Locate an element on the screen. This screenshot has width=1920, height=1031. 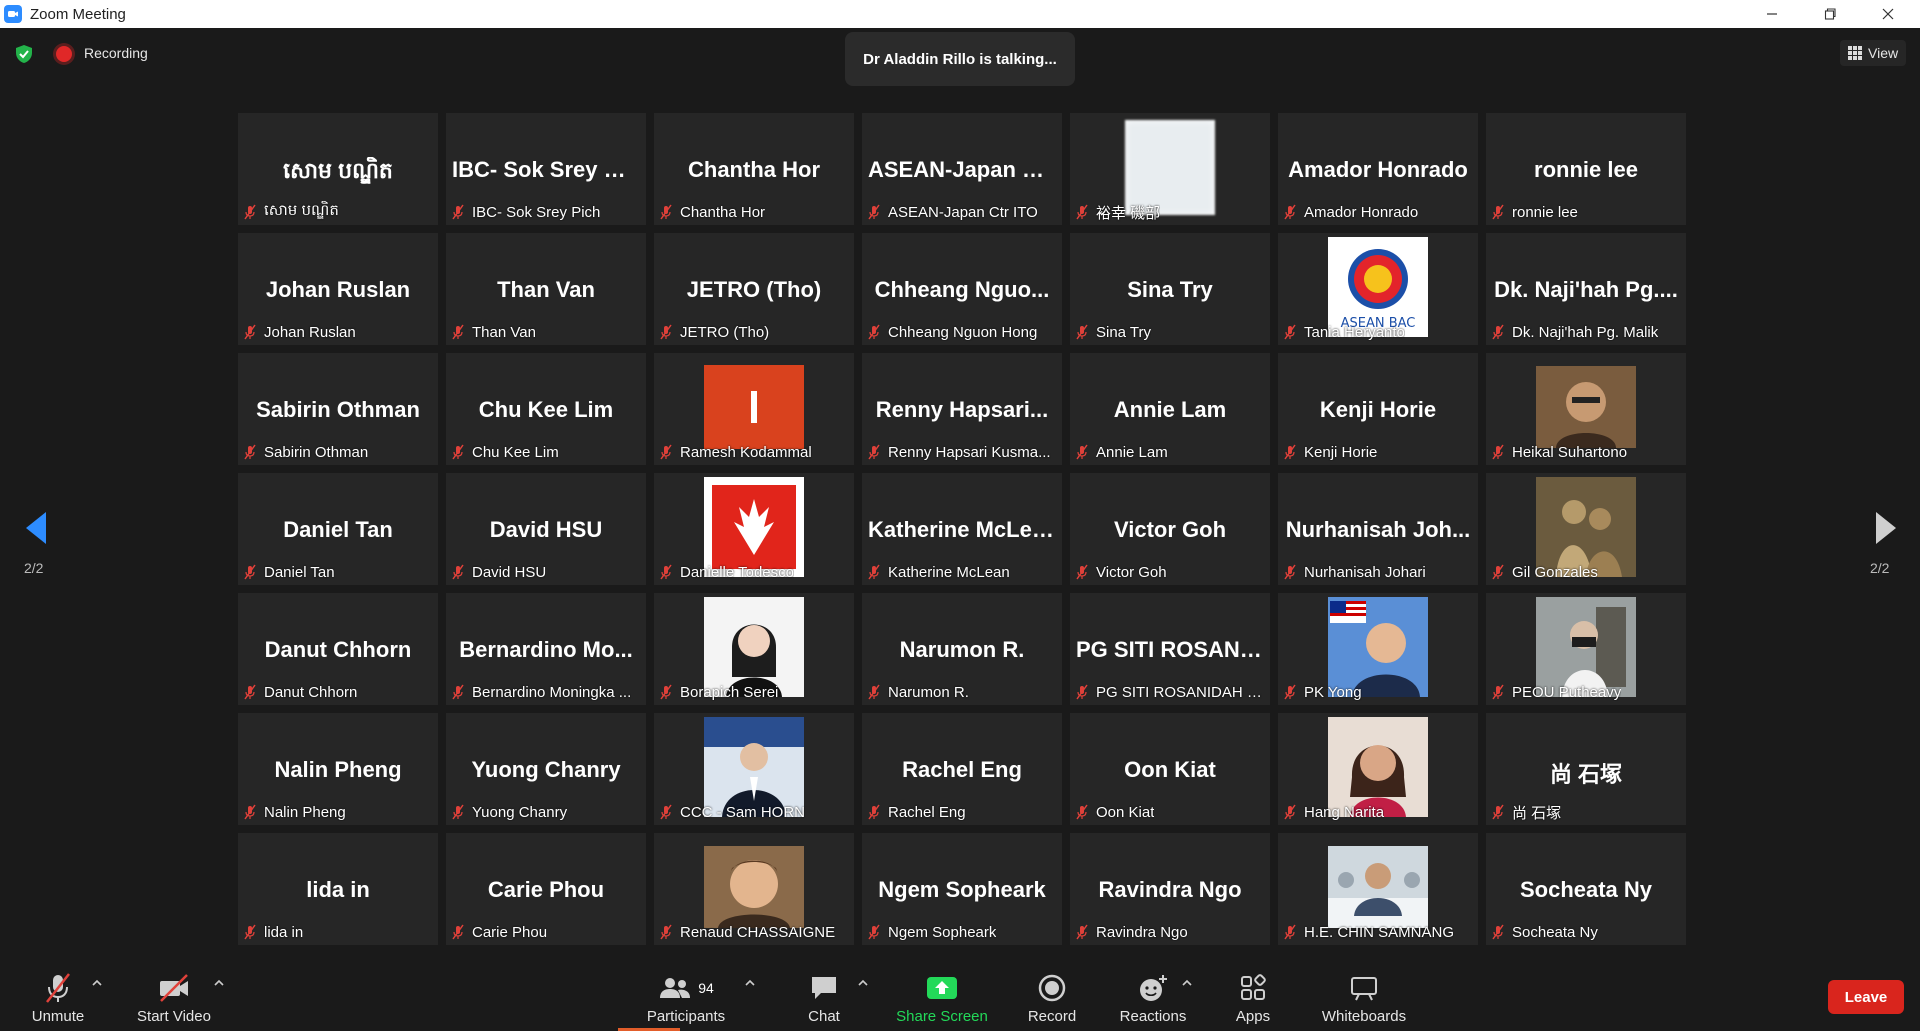
participant-tile: Carie Phou Carie Phou is located at coordinates (546, 889).